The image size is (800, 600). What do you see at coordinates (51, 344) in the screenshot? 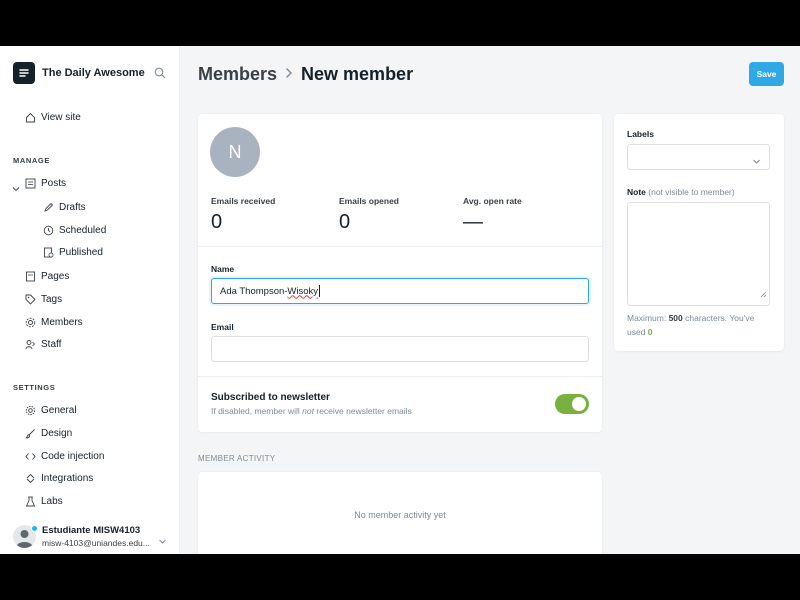
I see `sidebar-item-label: Staff` at bounding box center [51, 344].